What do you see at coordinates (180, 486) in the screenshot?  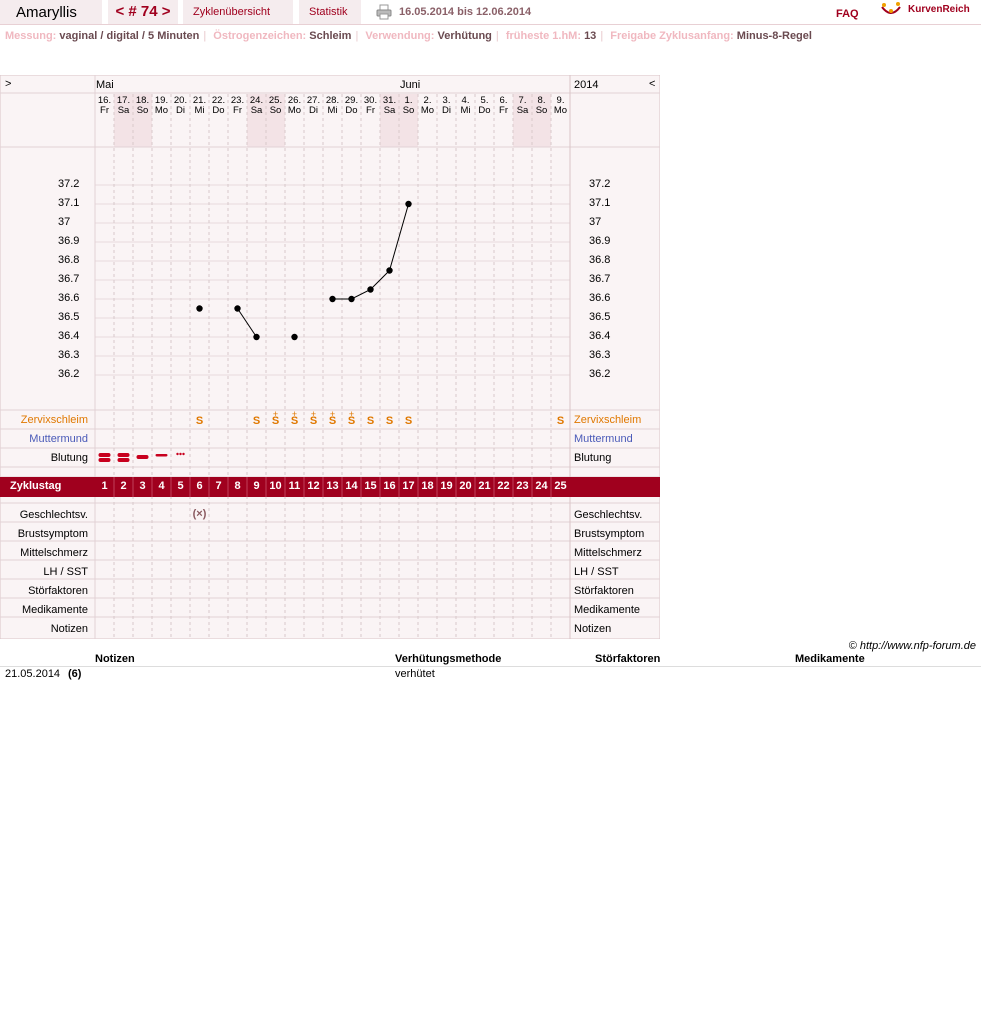 I see `cycle-day-number: 5` at bounding box center [180, 486].